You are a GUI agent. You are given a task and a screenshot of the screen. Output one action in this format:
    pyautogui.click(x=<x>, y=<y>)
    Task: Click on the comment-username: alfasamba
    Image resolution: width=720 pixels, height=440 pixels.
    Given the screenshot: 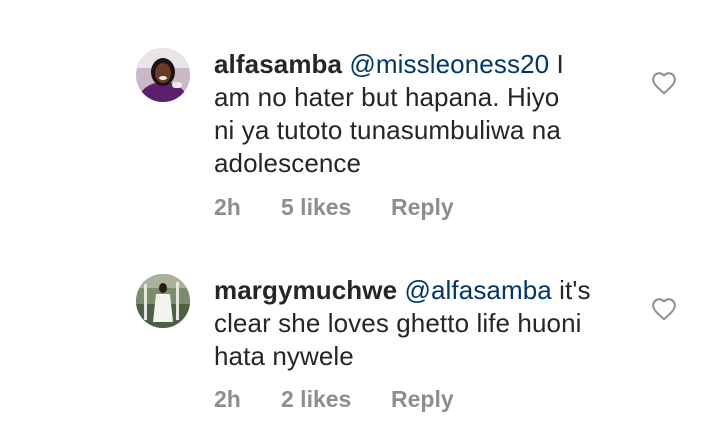 What is the action you would take?
    pyautogui.click(x=278, y=64)
    